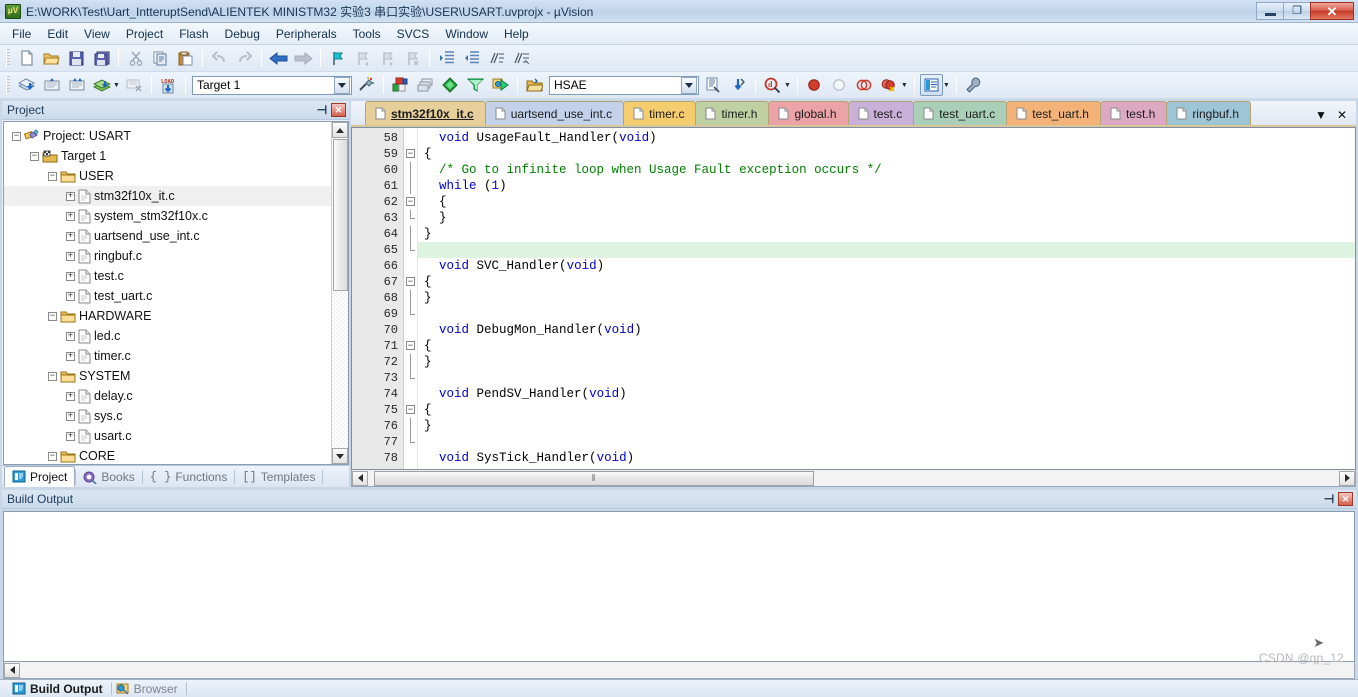 This screenshot has height=697, width=1358. What do you see at coordinates (594, 478) in the screenshot?
I see `hscroll-thumb: ⦀` at bounding box center [594, 478].